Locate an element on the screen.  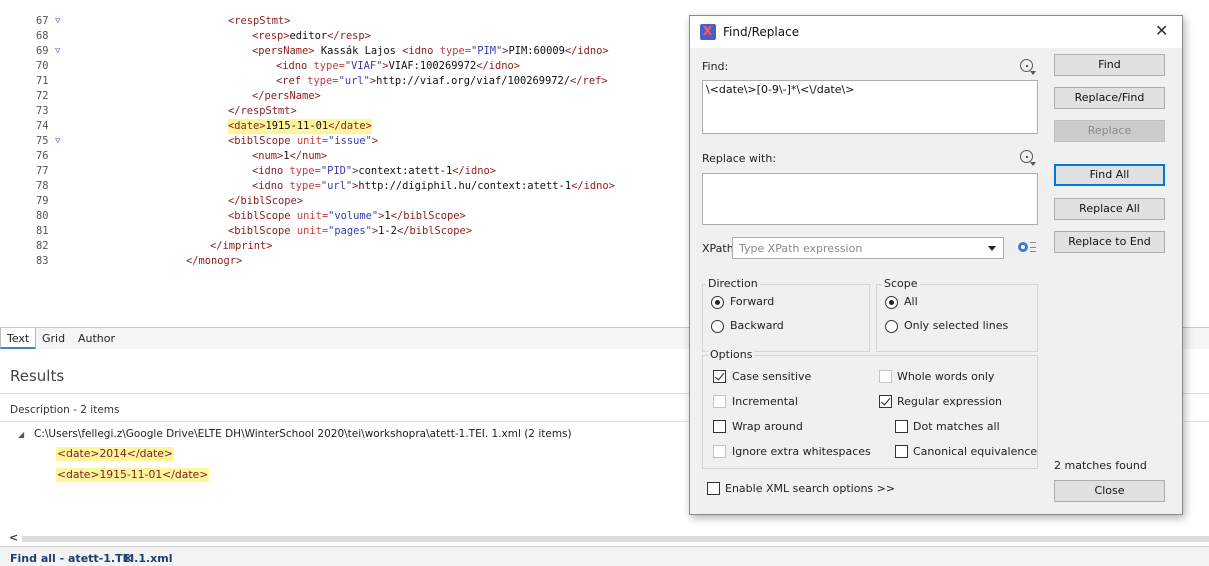
line-number: 69 is located at coordinates (42, 51).